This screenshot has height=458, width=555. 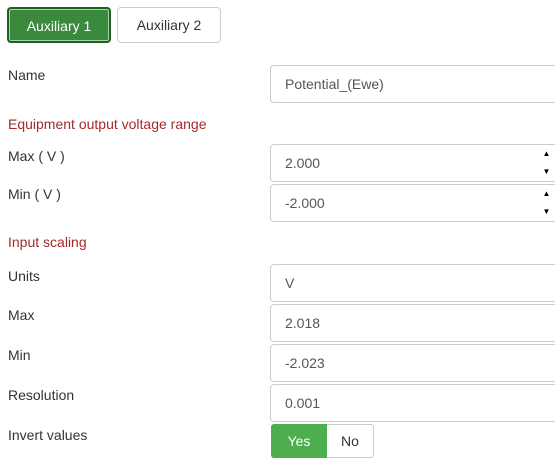 I want to click on units-field: V, so click(x=412, y=283).